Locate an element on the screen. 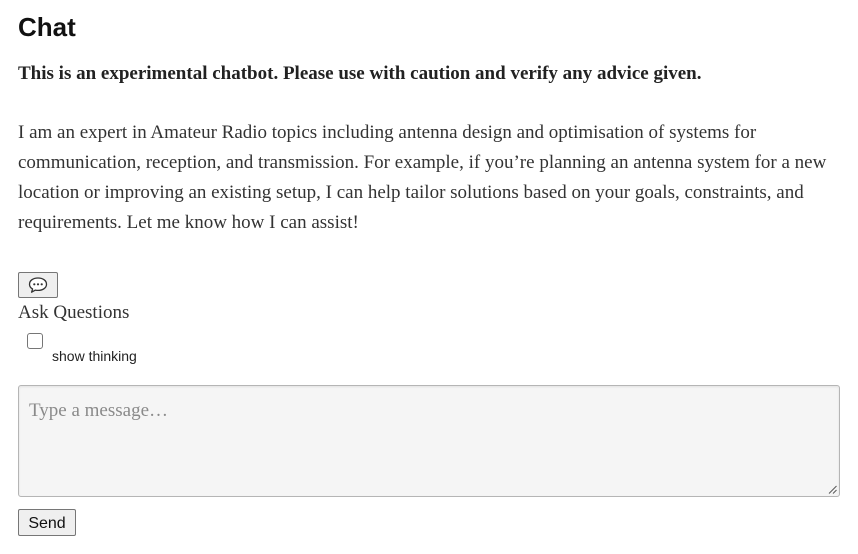 The height and width of the screenshot is (554, 858). show-thinking-checkbox is located at coordinates (35, 341).